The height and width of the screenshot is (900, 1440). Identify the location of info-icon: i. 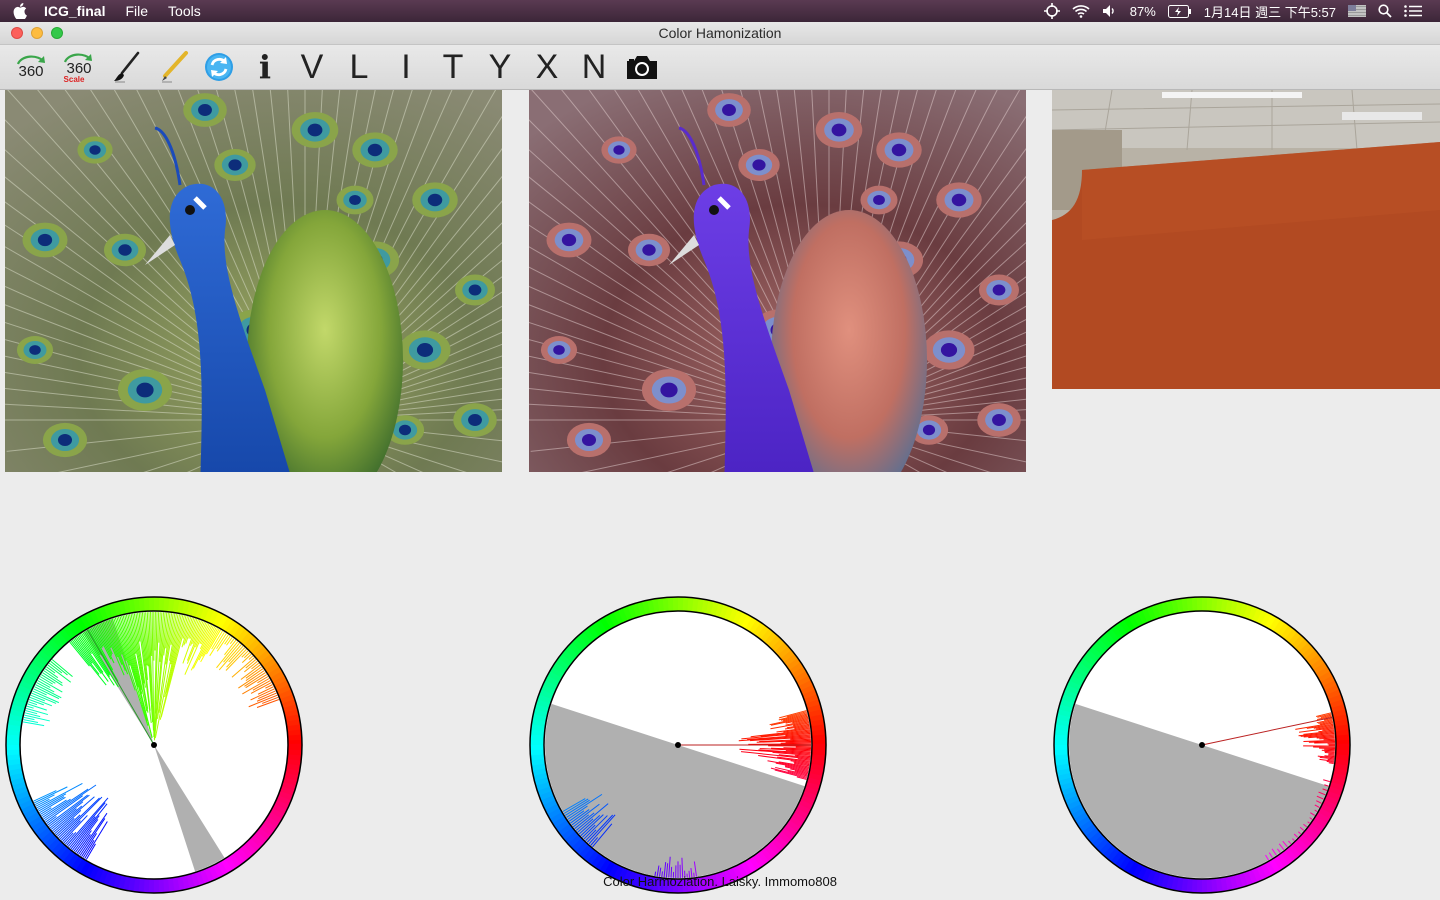
(265, 67).